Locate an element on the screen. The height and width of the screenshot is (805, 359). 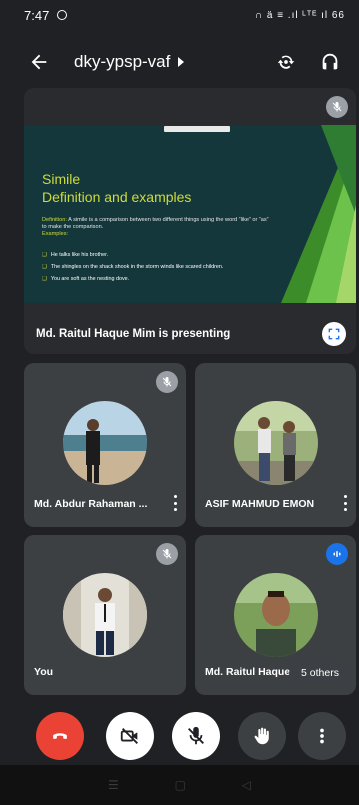
participant-tile: You is located at coordinates (105, 615).